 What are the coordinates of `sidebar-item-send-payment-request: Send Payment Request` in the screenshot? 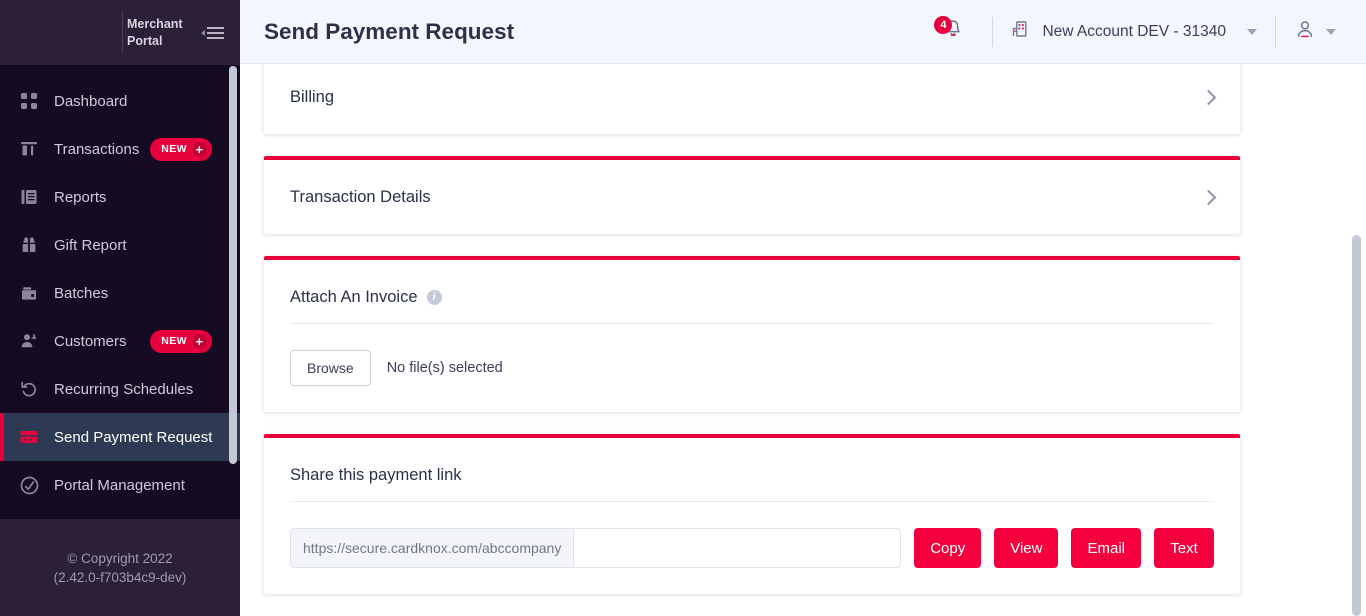 It's located at (120, 437).